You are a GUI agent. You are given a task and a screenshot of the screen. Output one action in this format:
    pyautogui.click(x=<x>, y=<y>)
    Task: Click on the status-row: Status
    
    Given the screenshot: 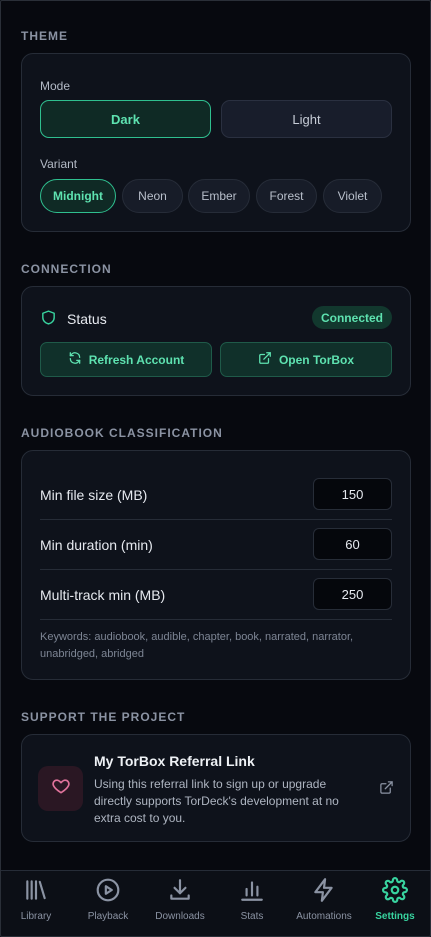 What is the action you would take?
    pyautogui.click(x=73, y=319)
    